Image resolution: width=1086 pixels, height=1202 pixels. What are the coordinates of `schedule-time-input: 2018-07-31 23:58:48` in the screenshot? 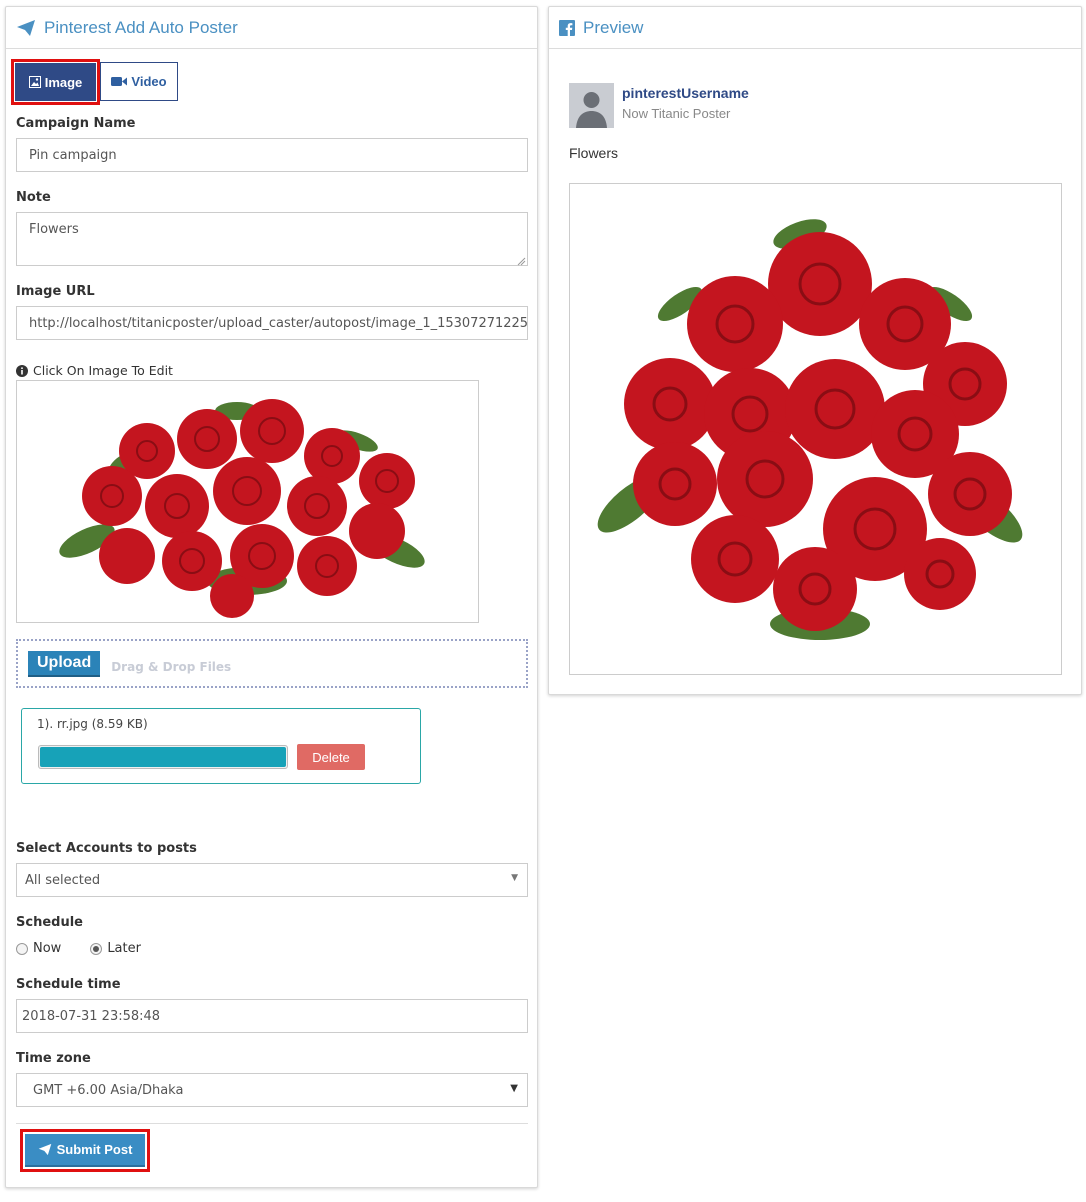 It's located at (272, 1016).